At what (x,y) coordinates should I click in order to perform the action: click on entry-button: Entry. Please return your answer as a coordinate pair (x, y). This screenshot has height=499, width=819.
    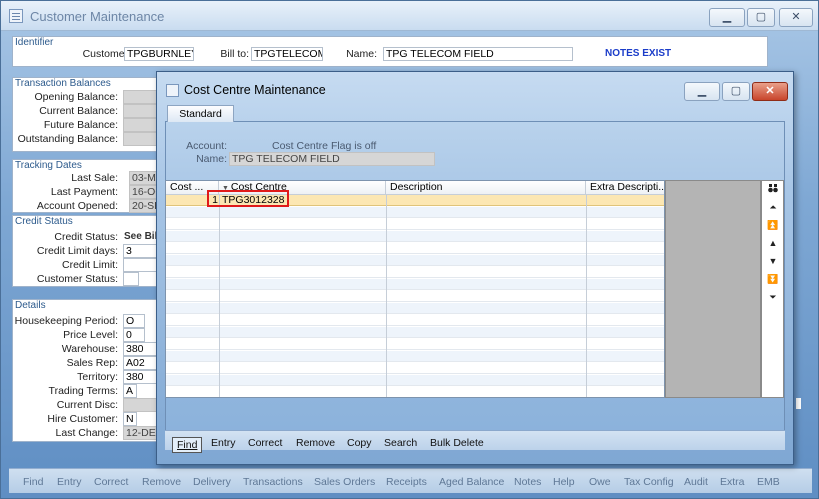
    Looking at the image, I should click on (223, 443).